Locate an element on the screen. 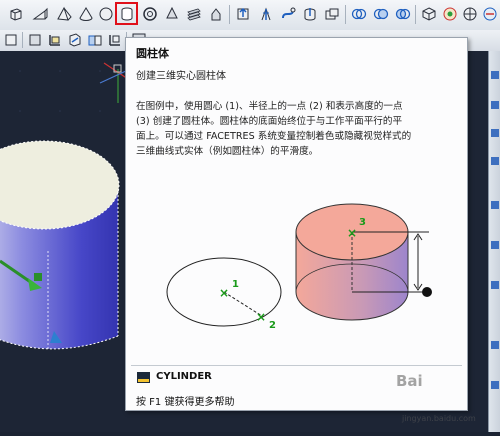 The width and height of the screenshot is (500, 436). ucs-previous-icon is located at coordinates (35, 40).